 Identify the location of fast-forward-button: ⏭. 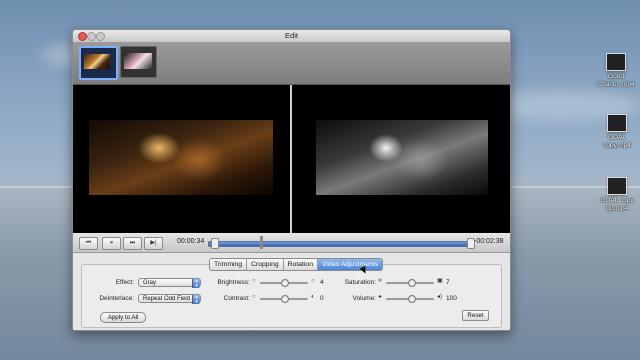
(132, 243).